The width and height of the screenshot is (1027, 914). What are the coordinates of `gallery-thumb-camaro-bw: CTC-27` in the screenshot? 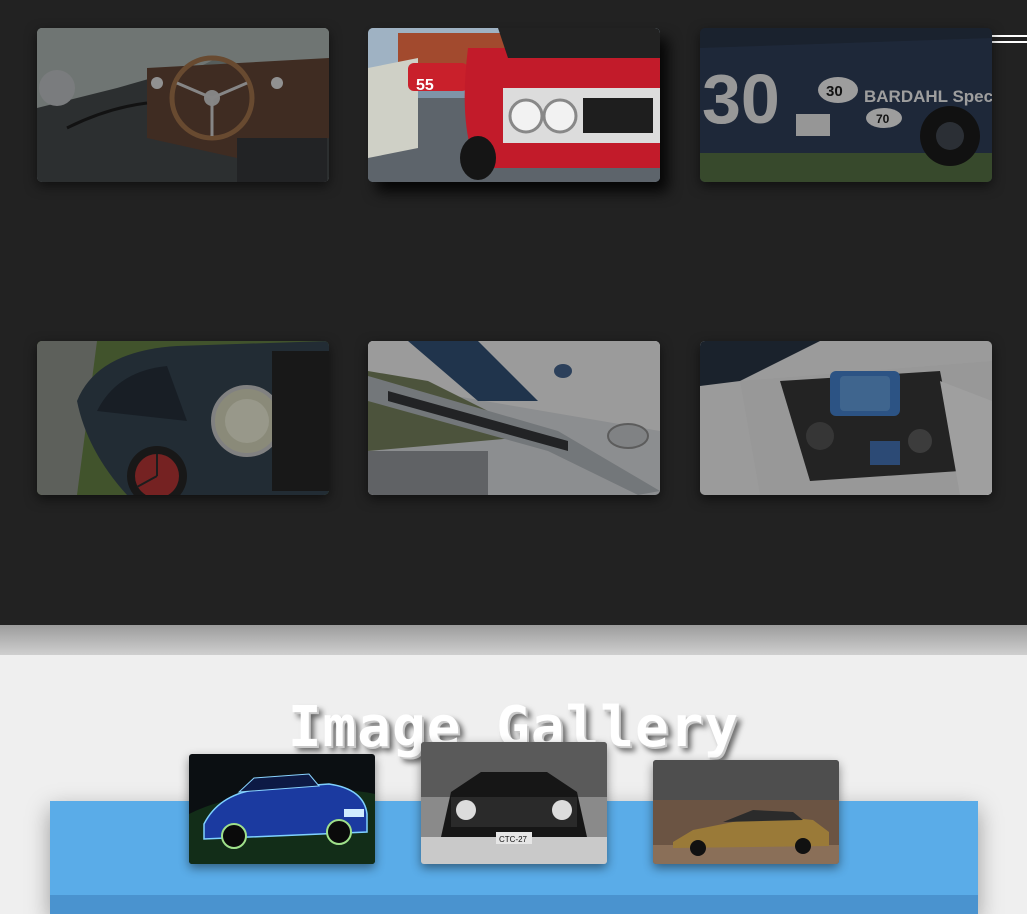 It's located at (514, 803).